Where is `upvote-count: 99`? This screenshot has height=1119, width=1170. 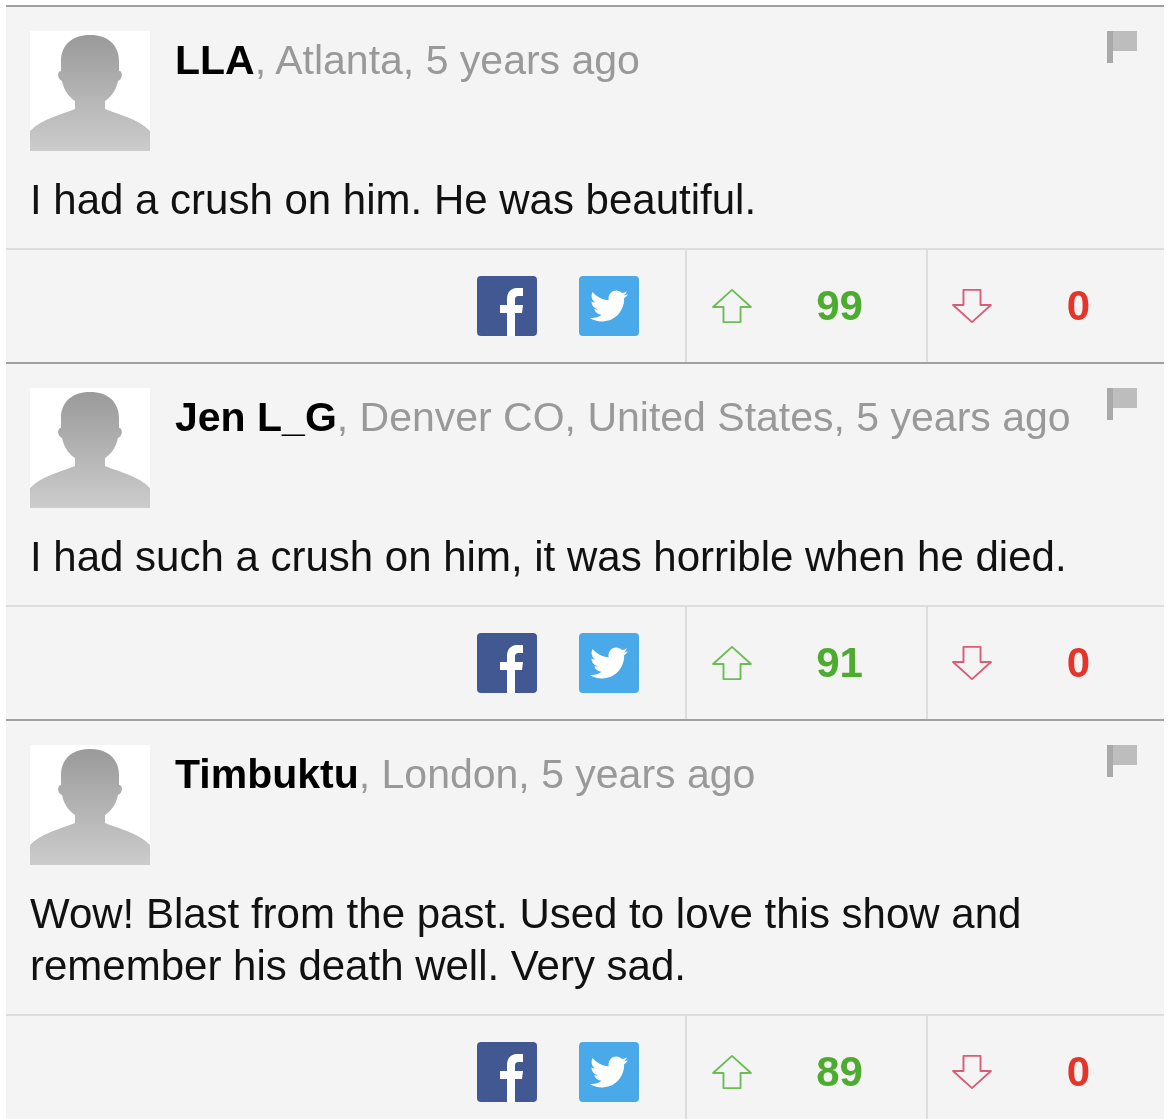
upvote-count: 99 is located at coordinates (839, 306).